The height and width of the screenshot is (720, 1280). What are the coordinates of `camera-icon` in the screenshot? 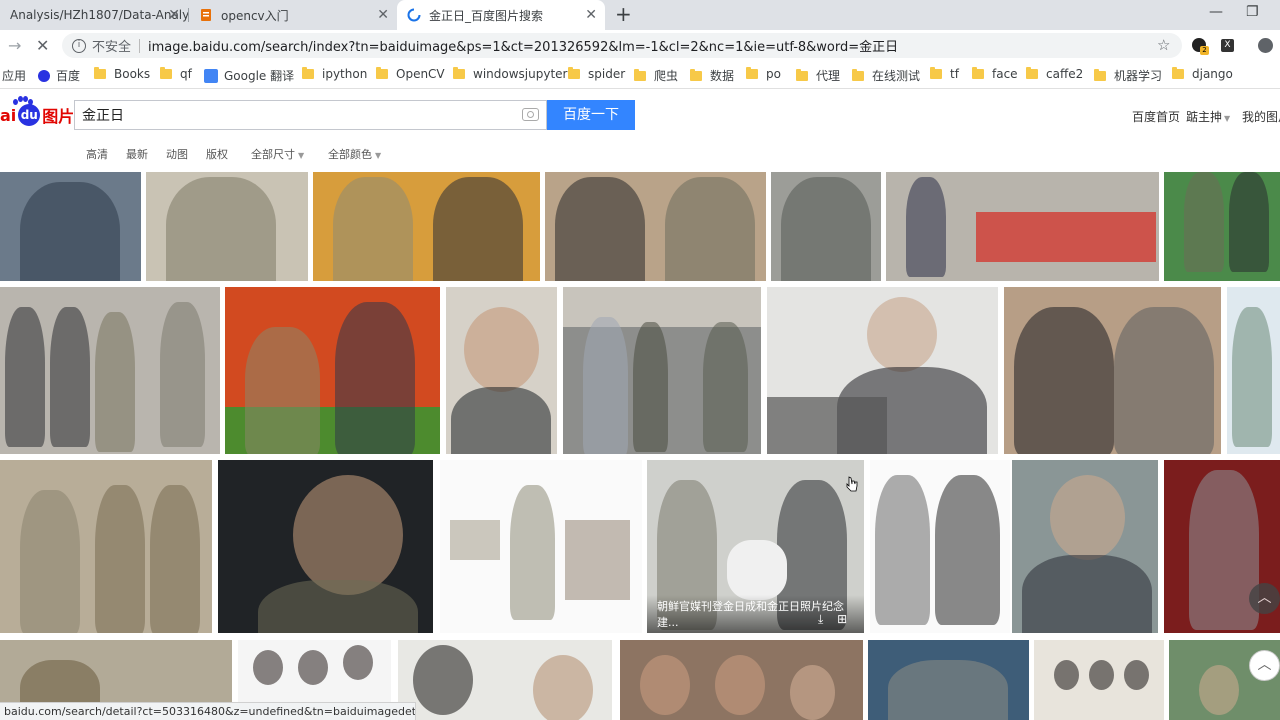 It's located at (530, 114).